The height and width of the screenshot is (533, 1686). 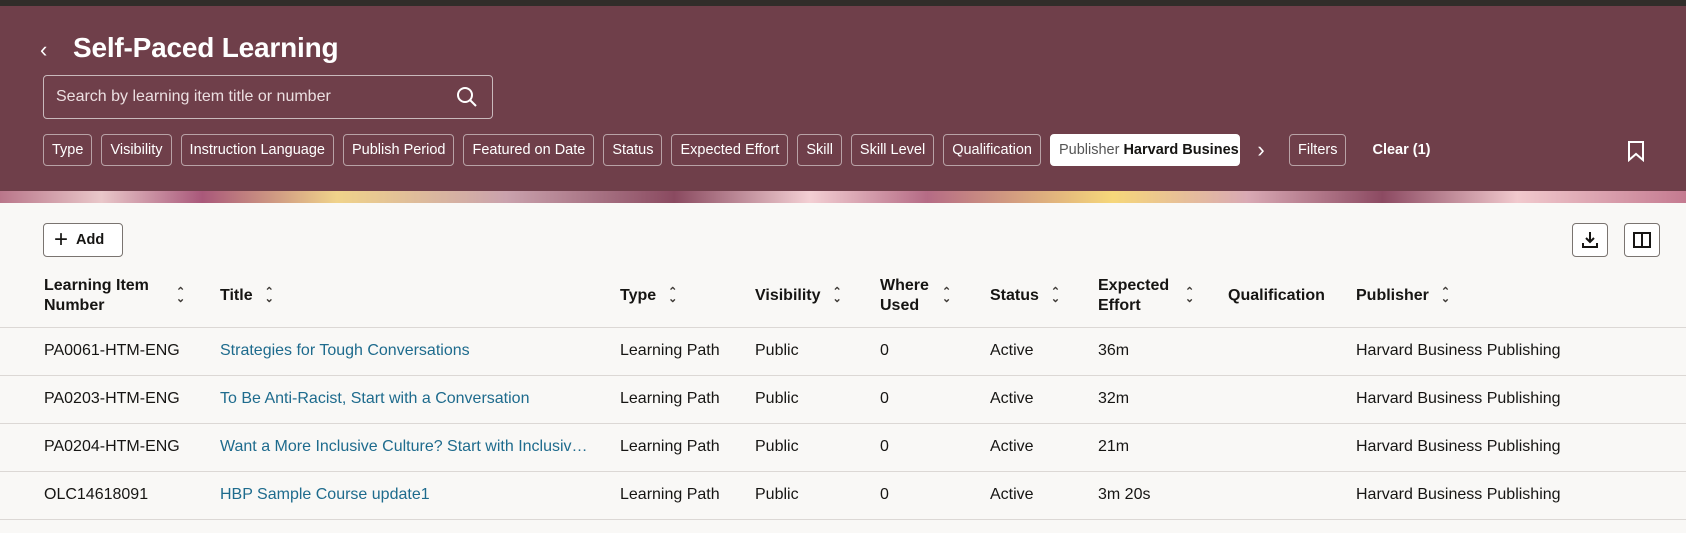 I want to click on decorative-banner, so click(x=843, y=197).